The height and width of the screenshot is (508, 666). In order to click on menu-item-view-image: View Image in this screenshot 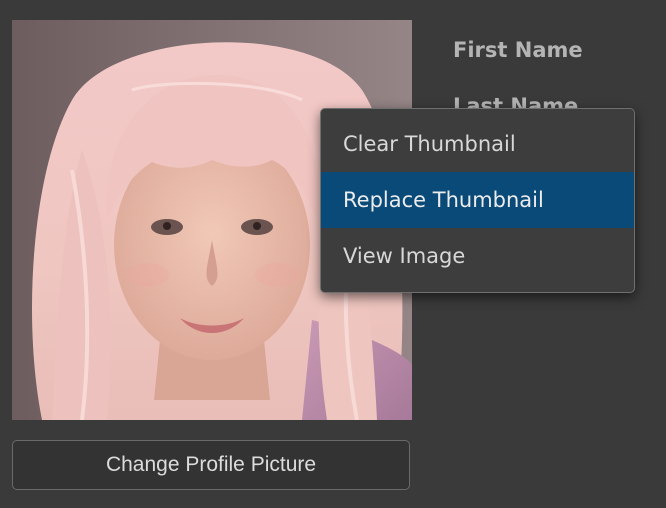, I will do `click(477, 256)`.